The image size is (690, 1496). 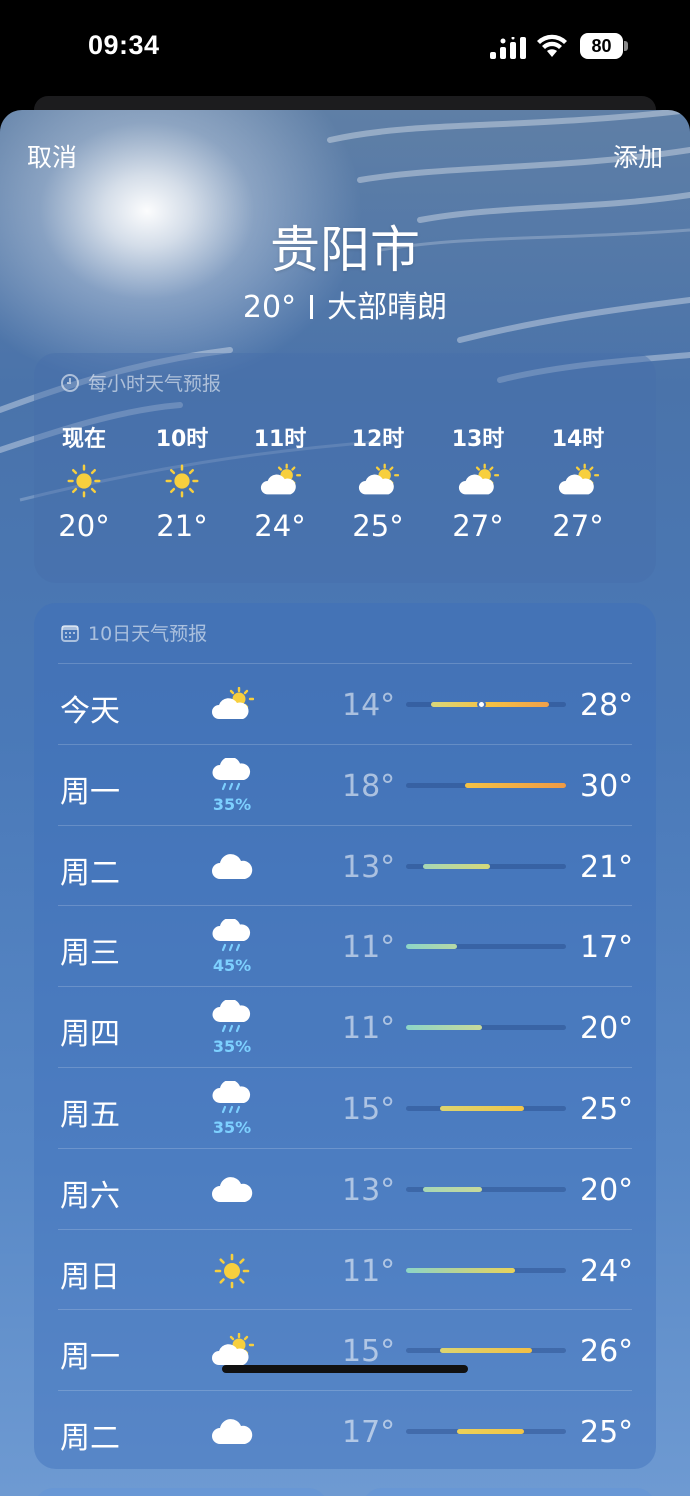 What do you see at coordinates (552, 45) in the screenshot?
I see `wifi-icon` at bounding box center [552, 45].